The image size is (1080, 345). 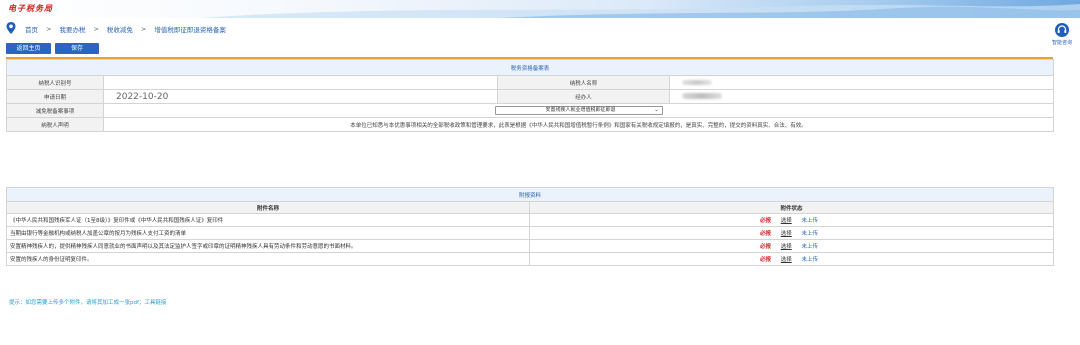 What do you see at coordinates (656, 110) in the screenshot?
I see `chevron-down-icon: ⌄` at bounding box center [656, 110].